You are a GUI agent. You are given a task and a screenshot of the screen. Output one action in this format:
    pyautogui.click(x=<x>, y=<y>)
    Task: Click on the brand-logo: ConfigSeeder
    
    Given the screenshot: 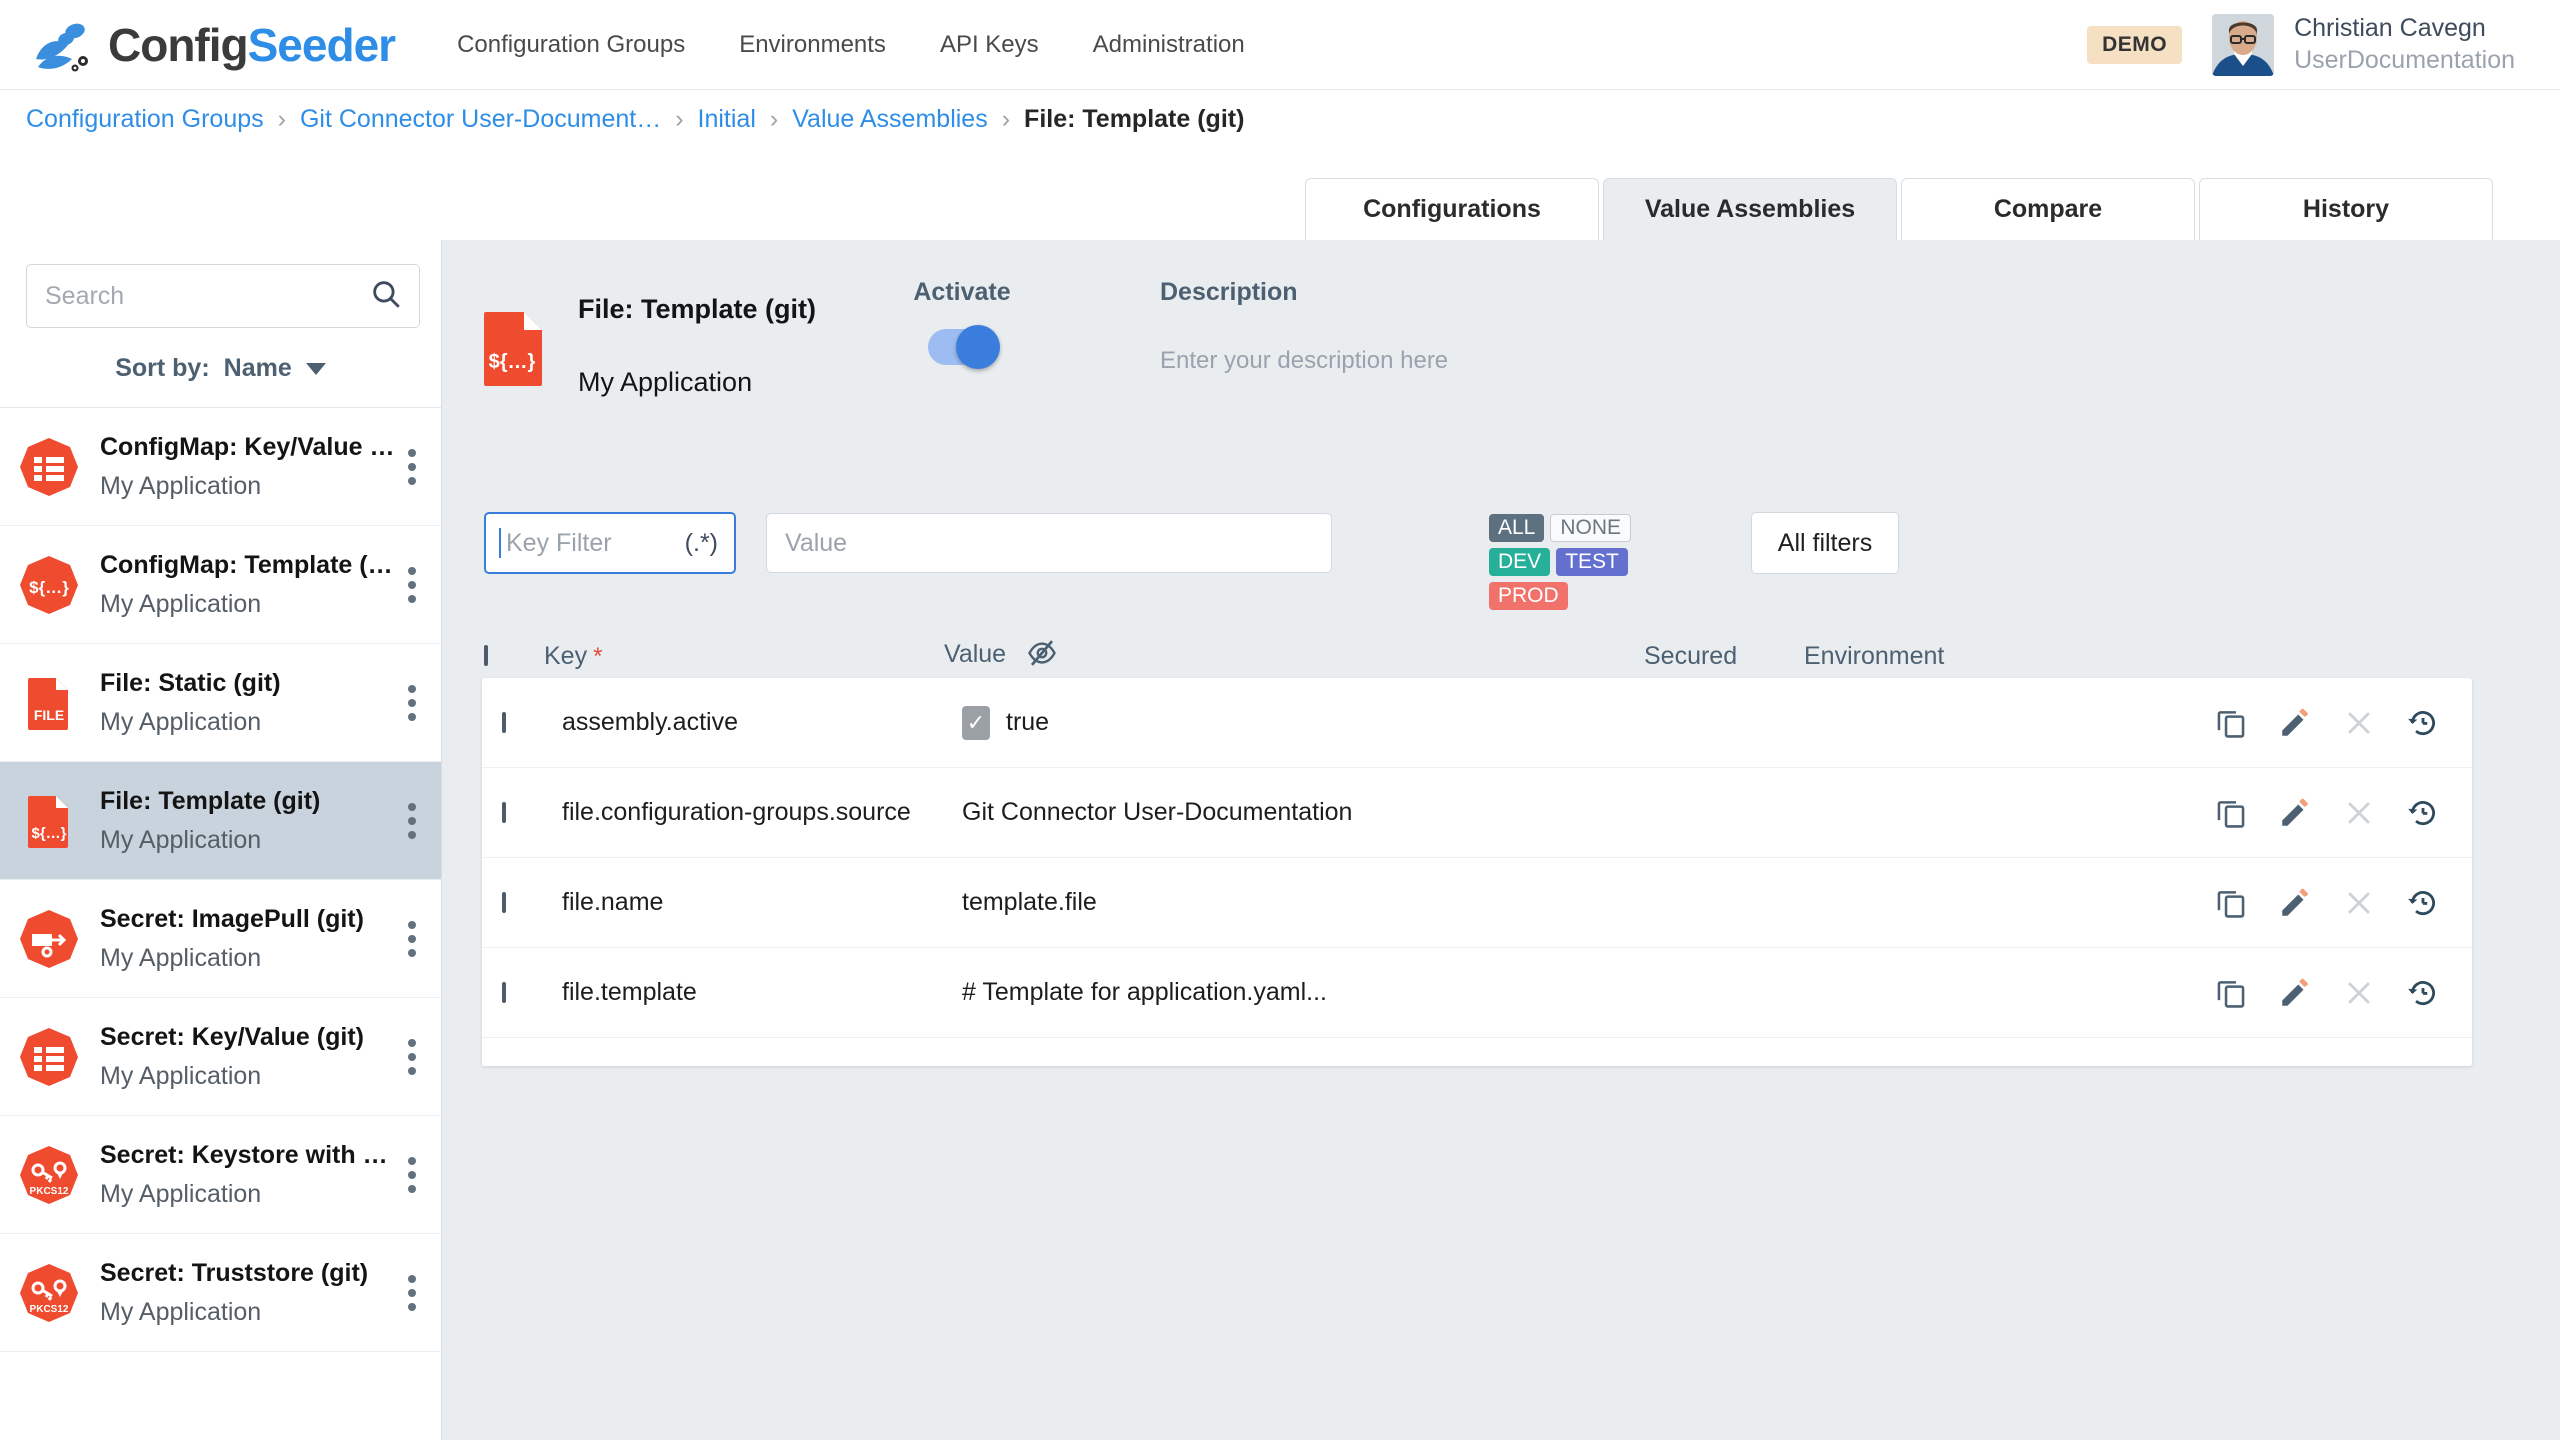 What is the action you would take?
    pyautogui.click(x=212, y=45)
    